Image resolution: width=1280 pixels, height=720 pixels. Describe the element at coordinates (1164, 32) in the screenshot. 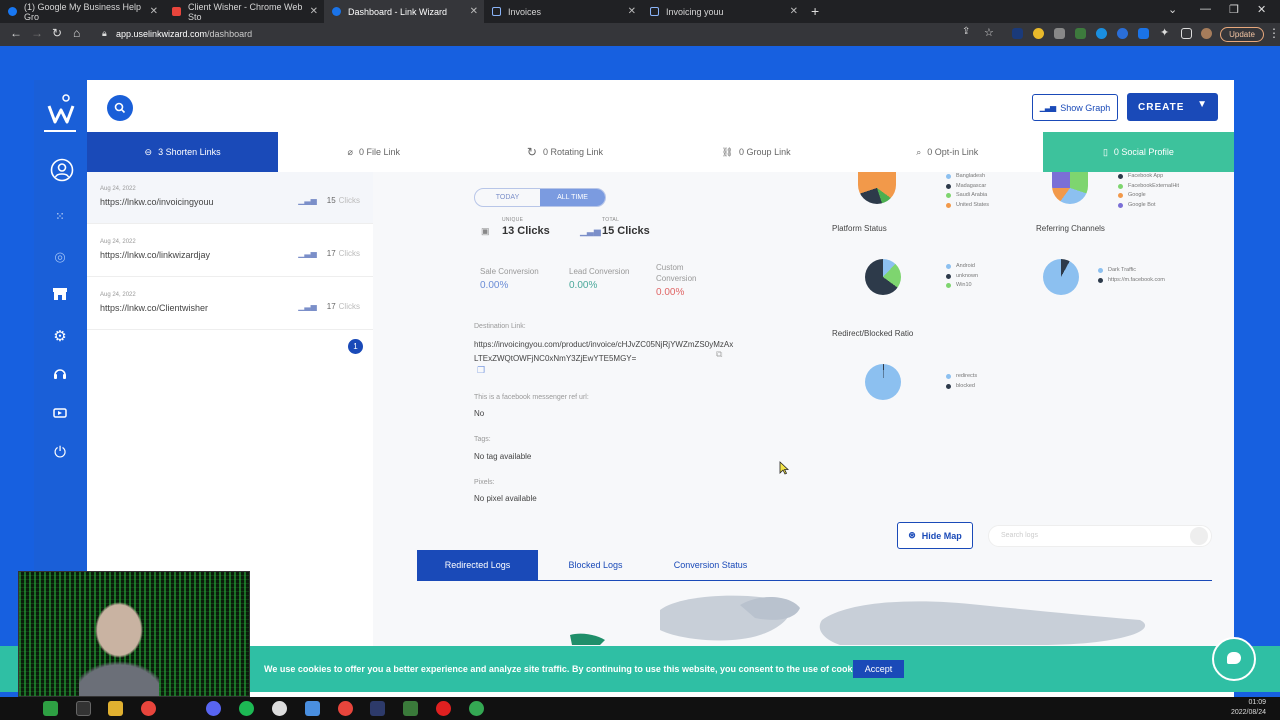

I see `puzzle-icon: ✦` at that location.